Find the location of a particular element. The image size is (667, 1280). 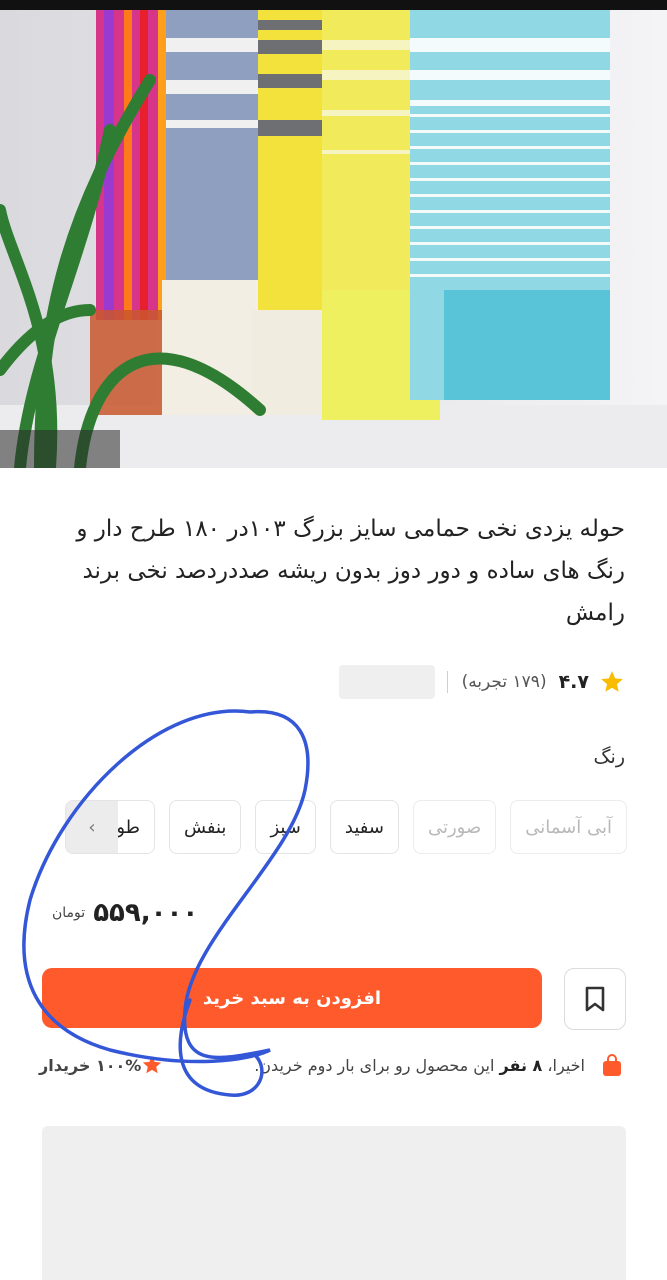

rating-row: ۴.۷ (۱۷۹ تجربه) is located at coordinates (481, 682).